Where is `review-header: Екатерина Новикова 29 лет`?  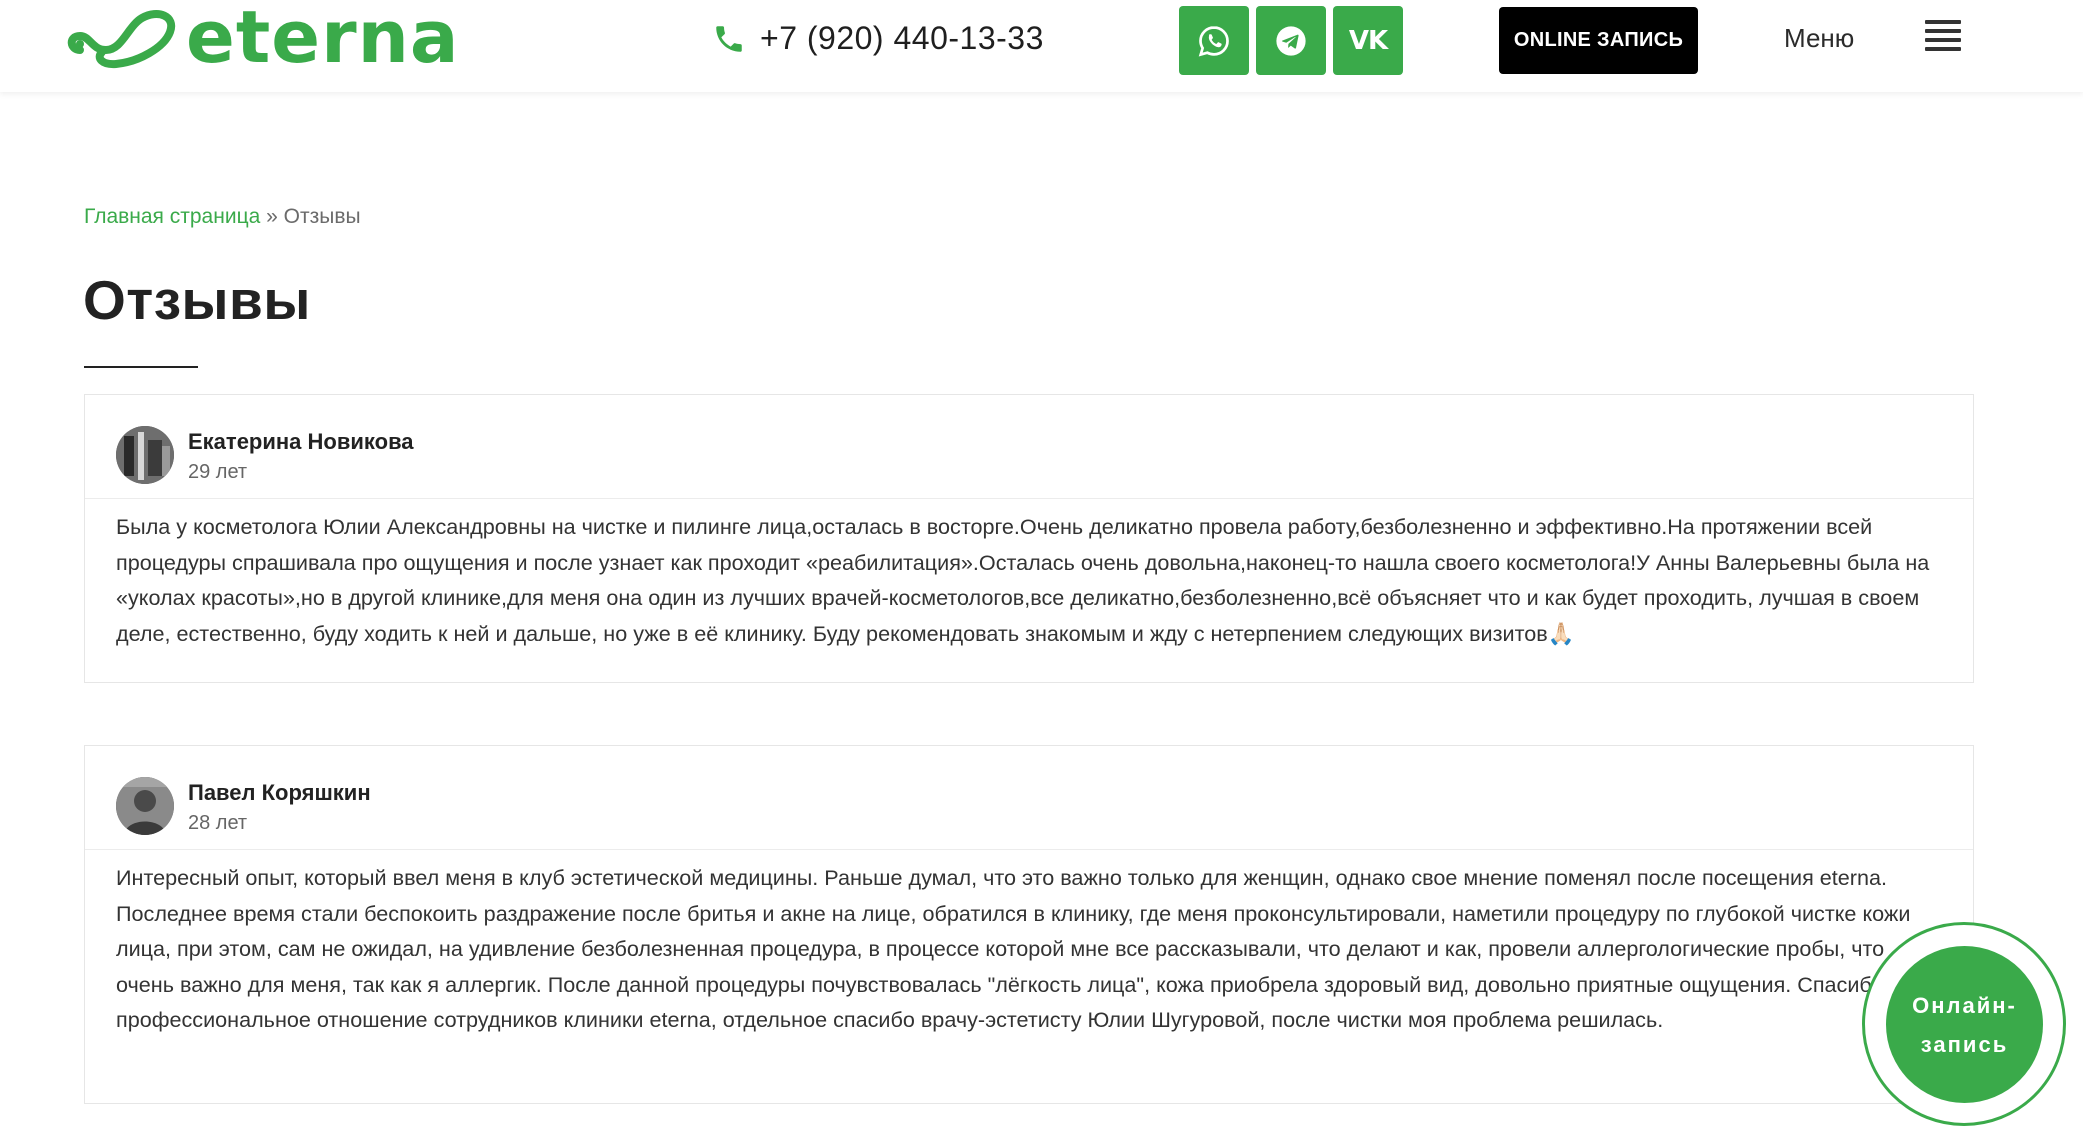
review-header: Екатерина Новикова 29 лет is located at coordinates (1029, 447).